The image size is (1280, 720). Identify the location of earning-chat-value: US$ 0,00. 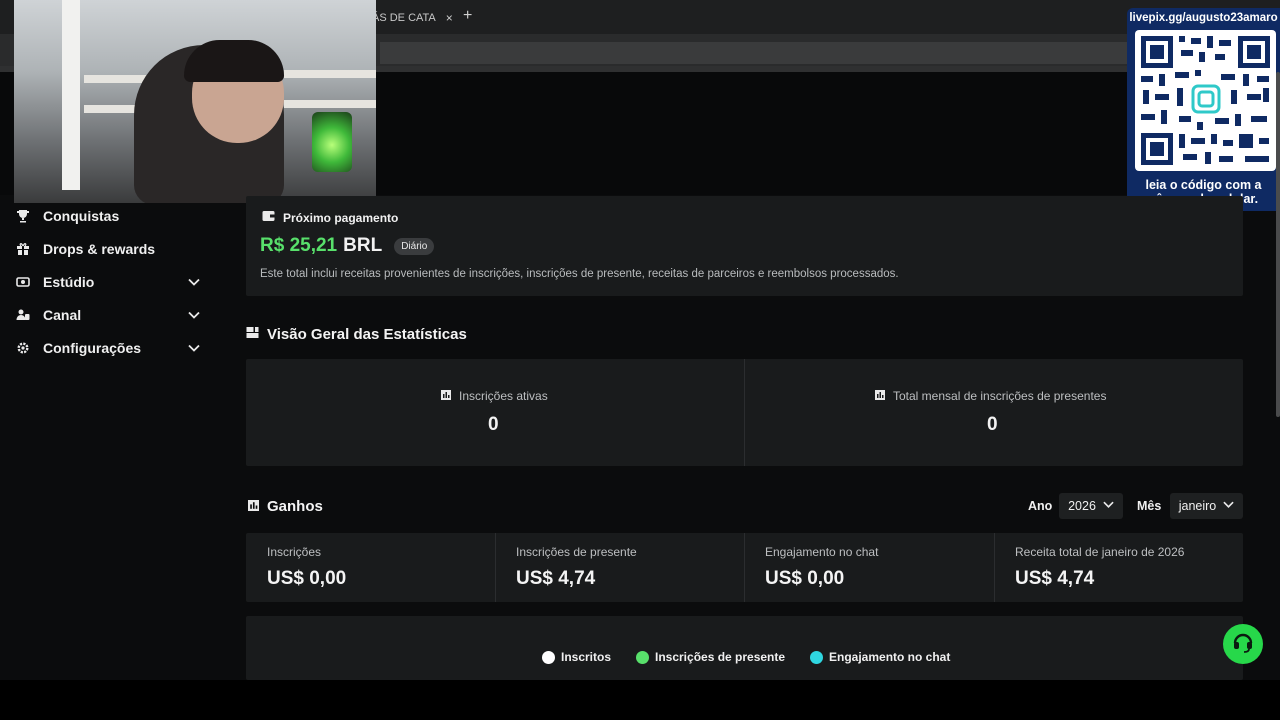
(805, 578).